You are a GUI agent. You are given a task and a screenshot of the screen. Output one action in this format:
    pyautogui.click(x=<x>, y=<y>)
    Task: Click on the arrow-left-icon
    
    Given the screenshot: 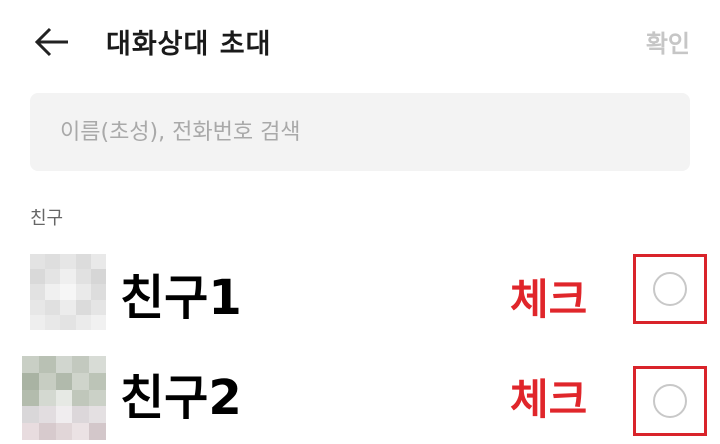 What is the action you would take?
    pyautogui.click(x=51, y=42)
    